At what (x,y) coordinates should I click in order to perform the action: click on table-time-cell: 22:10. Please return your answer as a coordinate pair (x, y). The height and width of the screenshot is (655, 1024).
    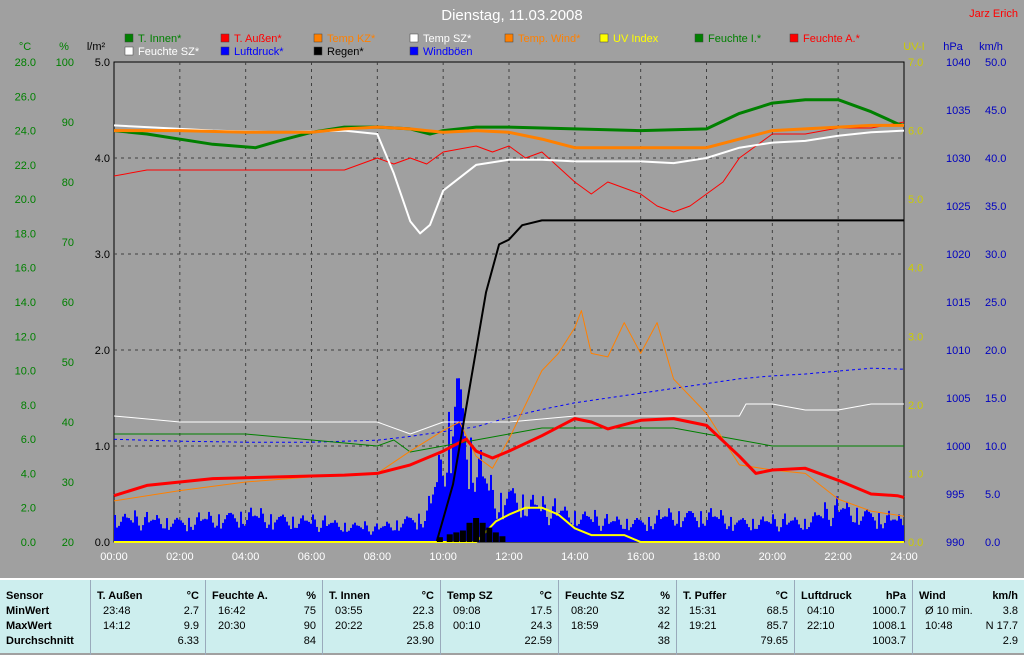
    Looking at the image, I should click on (821, 626).